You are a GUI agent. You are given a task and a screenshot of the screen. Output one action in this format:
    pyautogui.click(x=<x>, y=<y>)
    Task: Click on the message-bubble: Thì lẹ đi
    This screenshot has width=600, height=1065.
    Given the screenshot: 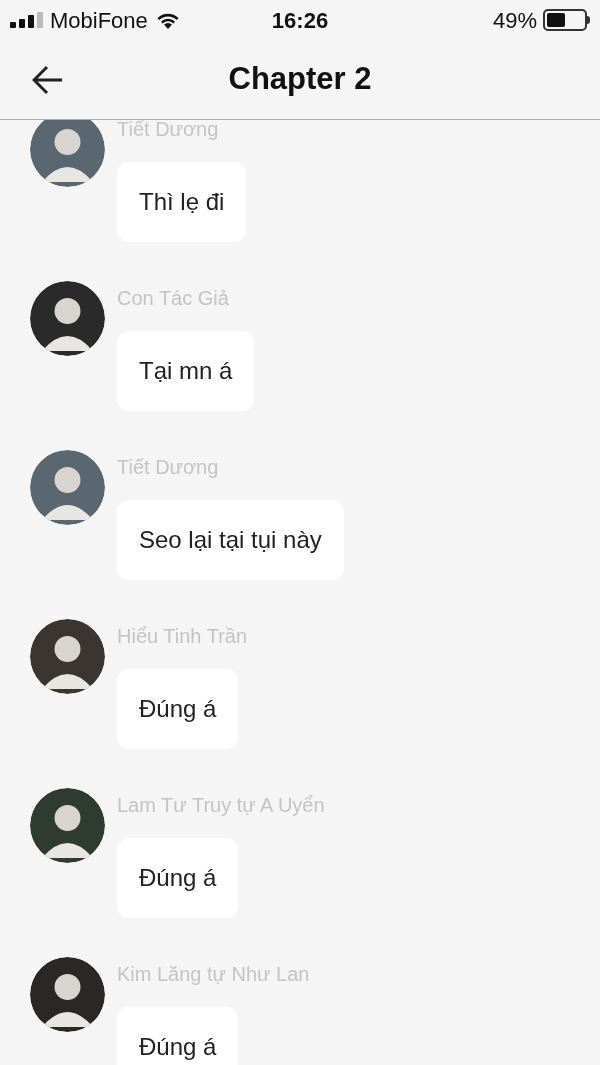 What is the action you would take?
    pyautogui.click(x=182, y=202)
    